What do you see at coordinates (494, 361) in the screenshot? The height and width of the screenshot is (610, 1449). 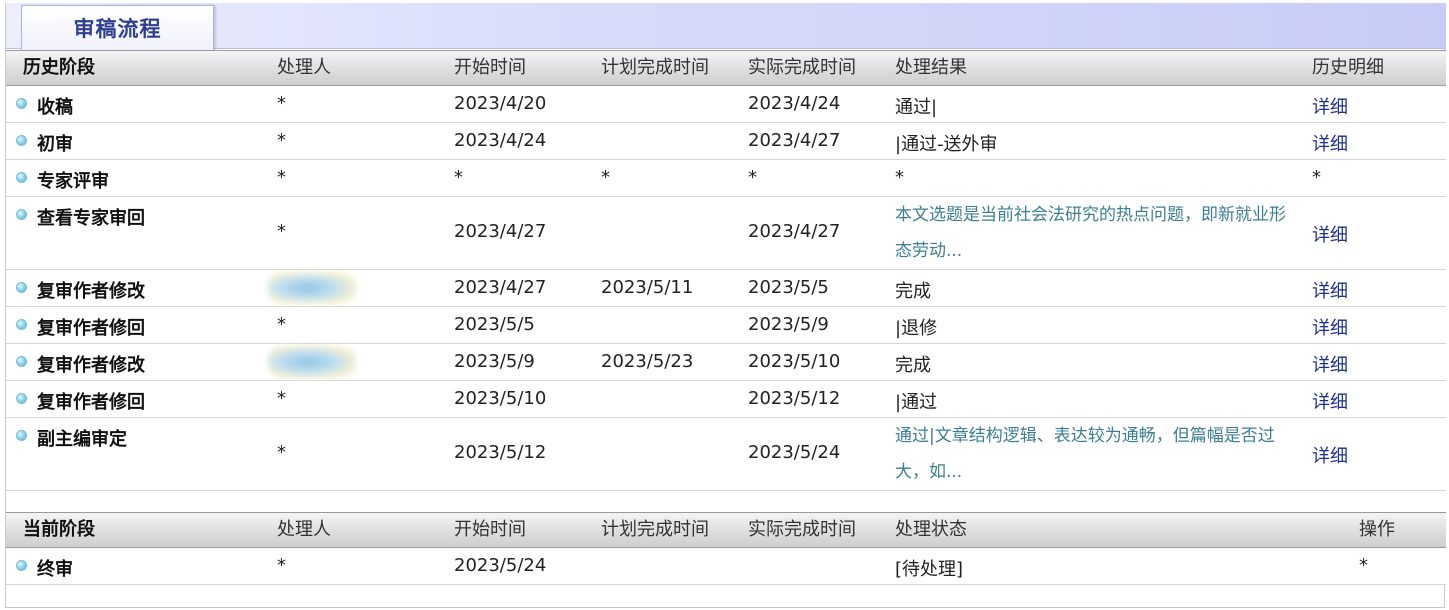 I see `start-time: 2023/5/9` at bounding box center [494, 361].